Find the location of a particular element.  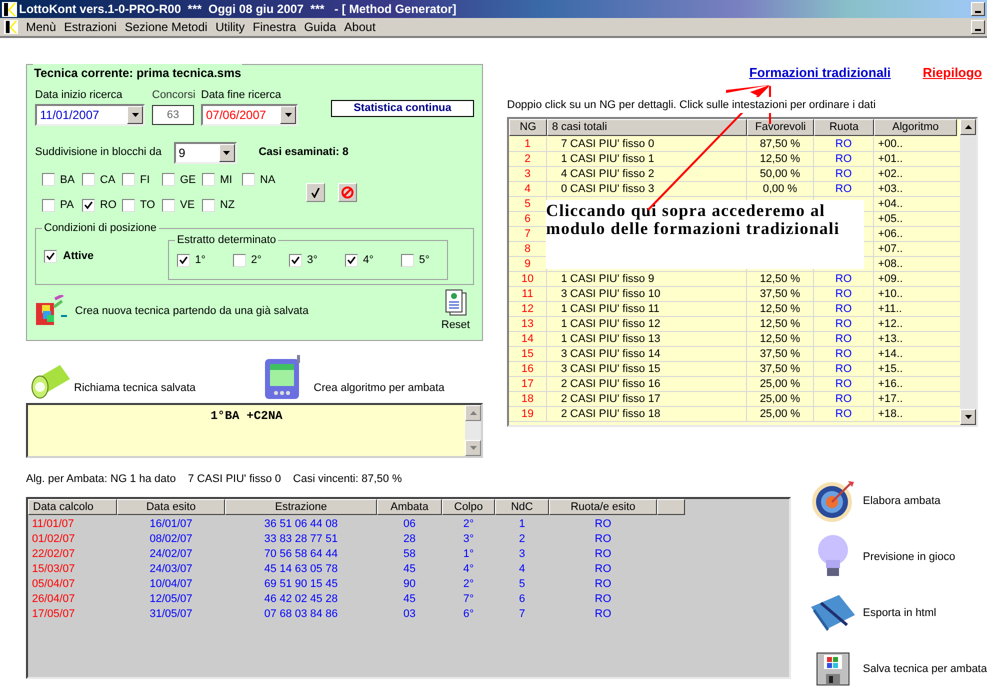

table-cell: 11 is located at coordinates (528, 294).